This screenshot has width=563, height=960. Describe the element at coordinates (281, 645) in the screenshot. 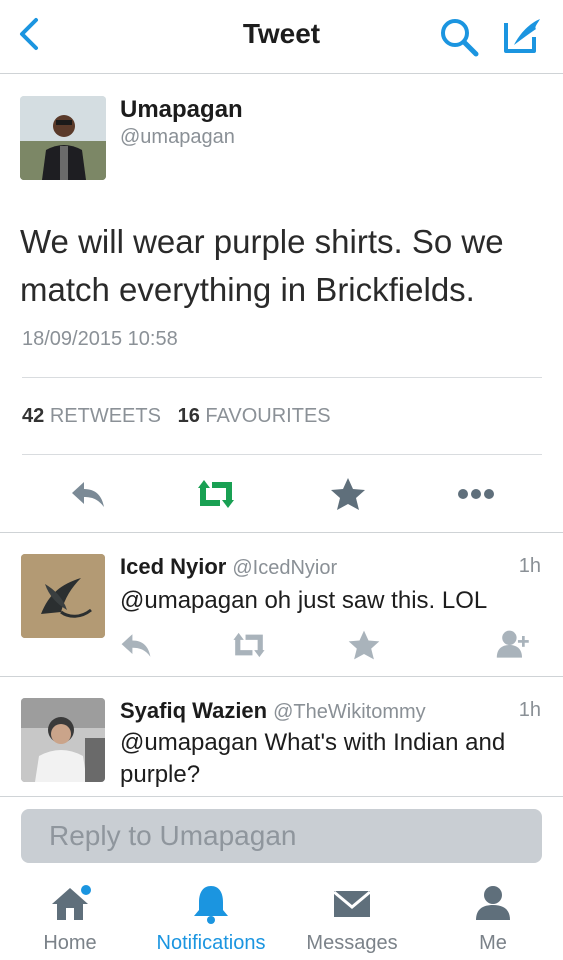

I see `reply-actions` at that location.